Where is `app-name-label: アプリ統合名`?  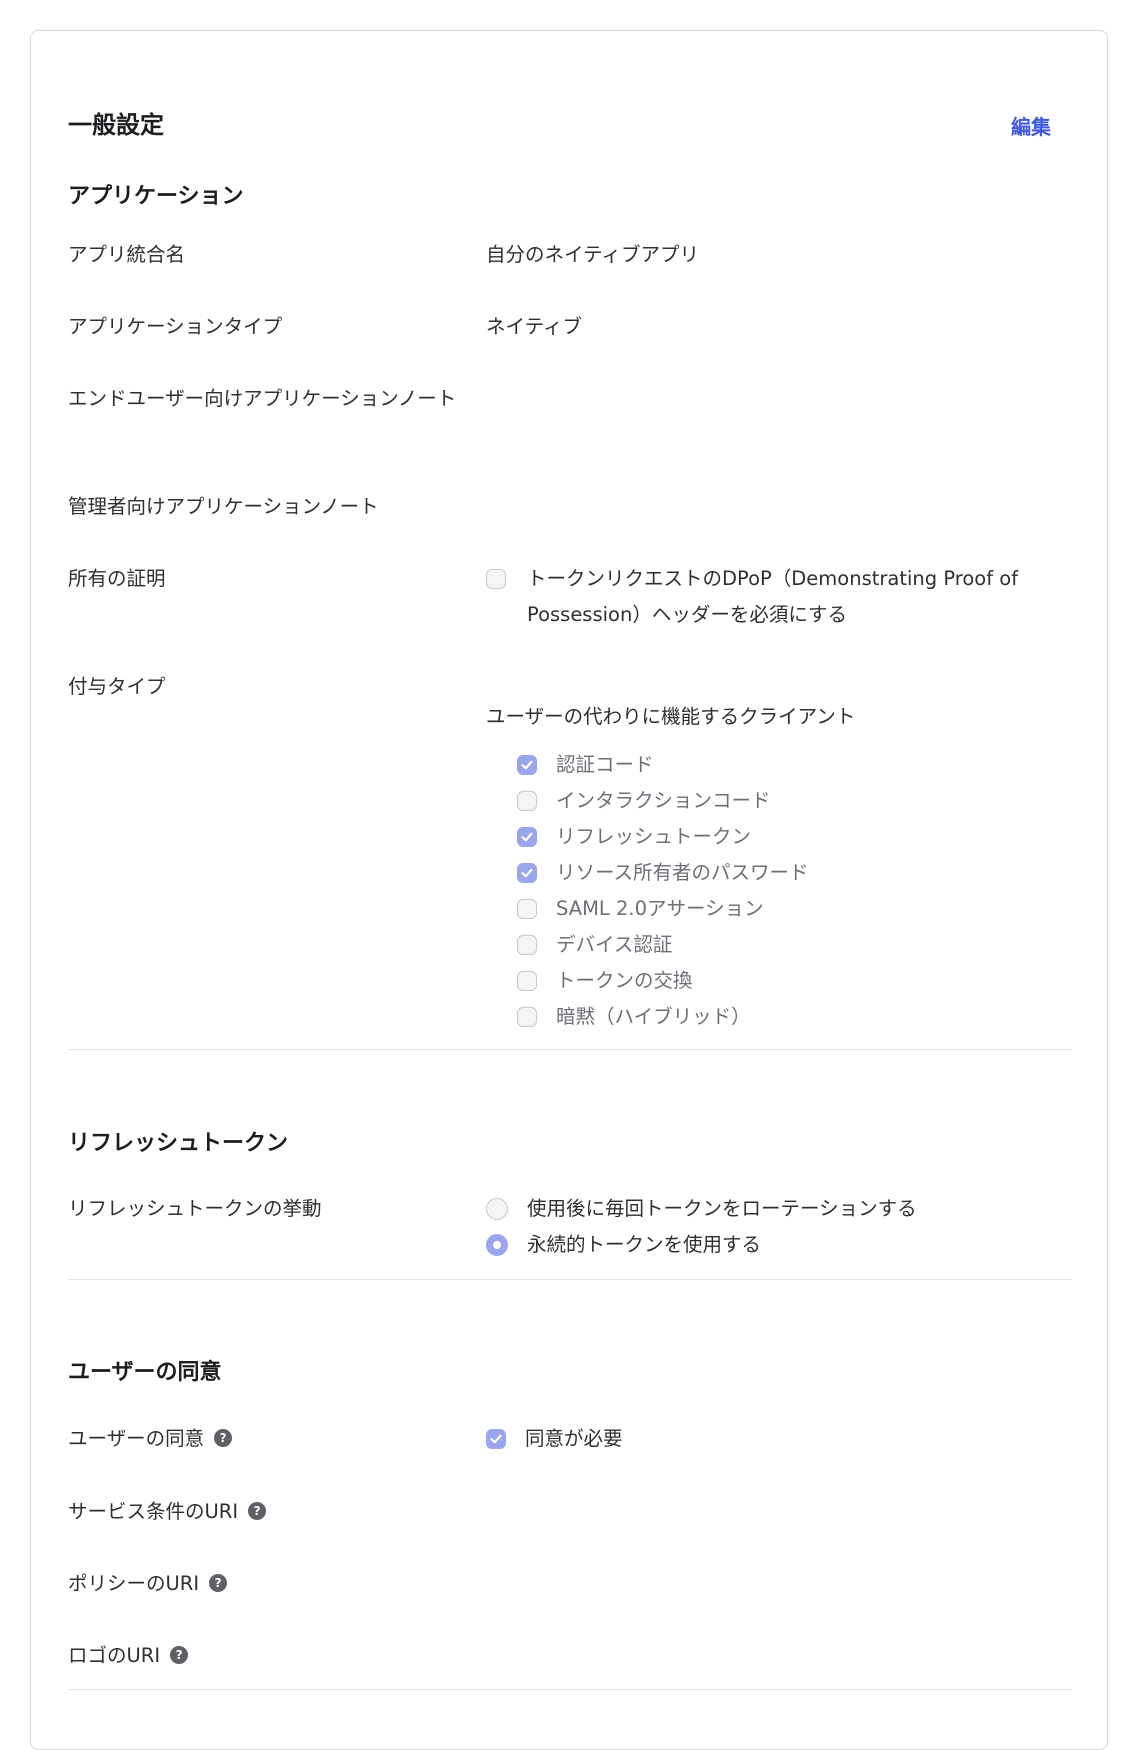
app-name-label: アプリ統合名 is located at coordinates (127, 254).